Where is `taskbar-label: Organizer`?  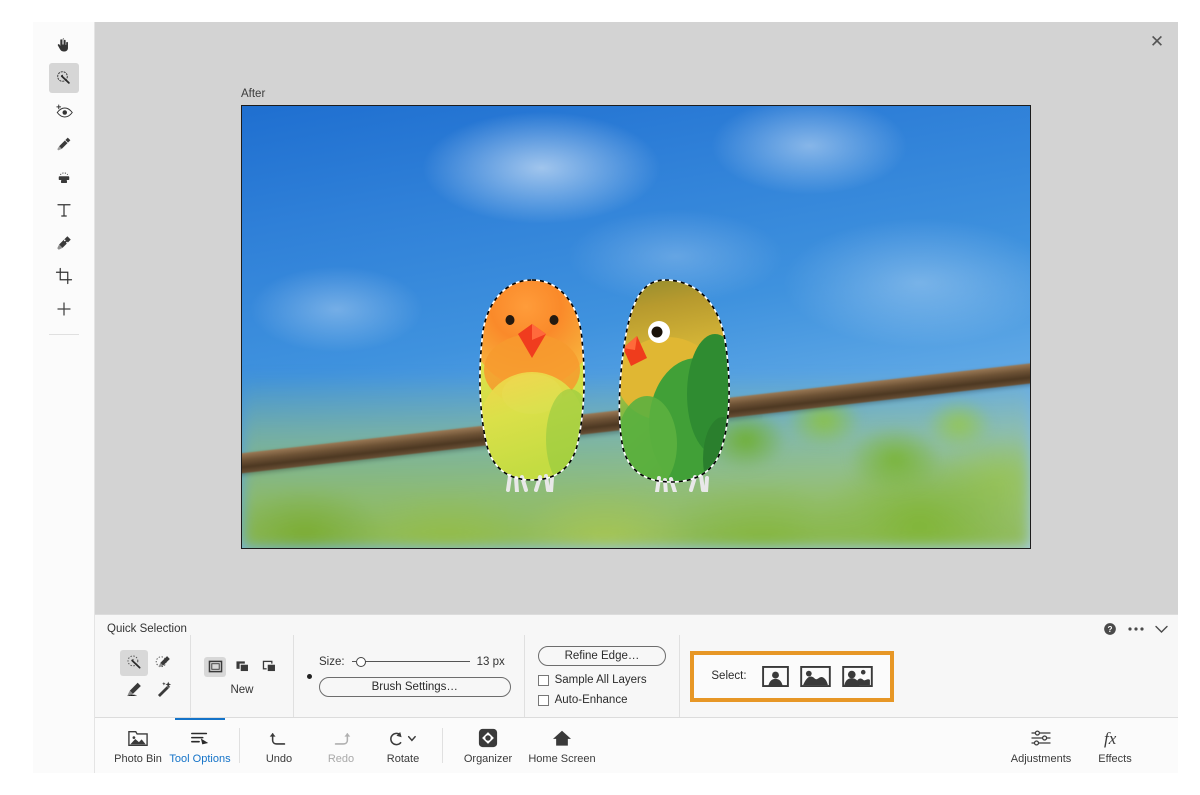 taskbar-label: Organizer is located at coordinates (488, 759).